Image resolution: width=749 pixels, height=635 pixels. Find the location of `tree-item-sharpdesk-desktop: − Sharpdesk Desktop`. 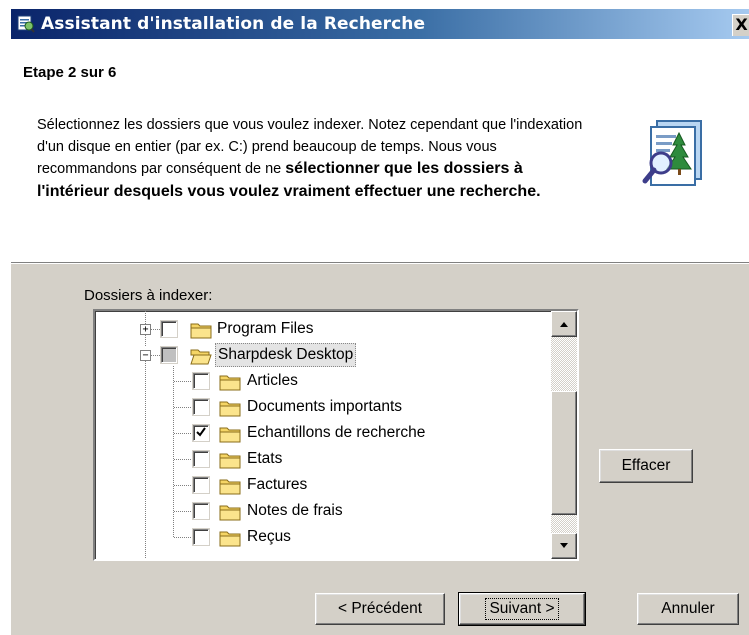

tree-item-sharpdesk-desktop: − Sharpdesk Desktop is located at coordinates (315, 355).